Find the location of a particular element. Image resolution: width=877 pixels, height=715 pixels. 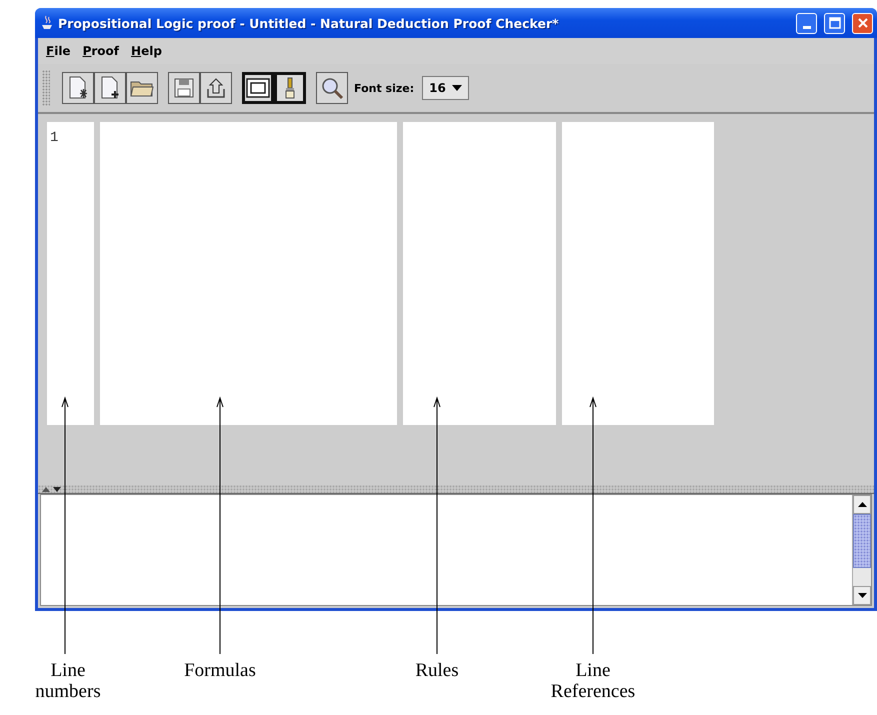

menu-item: File is located at coordinates (58, 51).